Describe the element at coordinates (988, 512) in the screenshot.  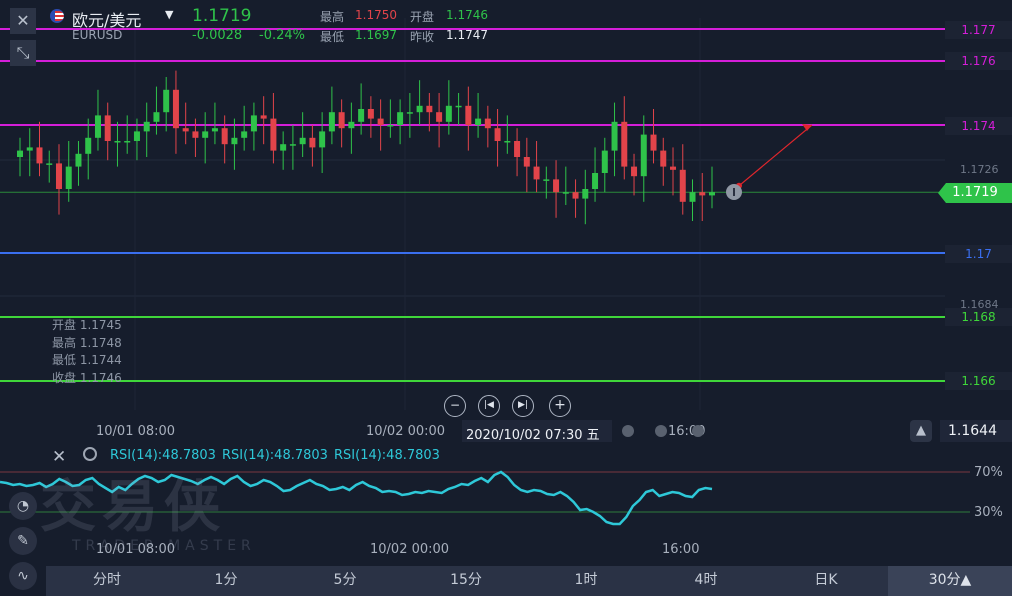
I see `rsi-level-30: 30%` at that location.